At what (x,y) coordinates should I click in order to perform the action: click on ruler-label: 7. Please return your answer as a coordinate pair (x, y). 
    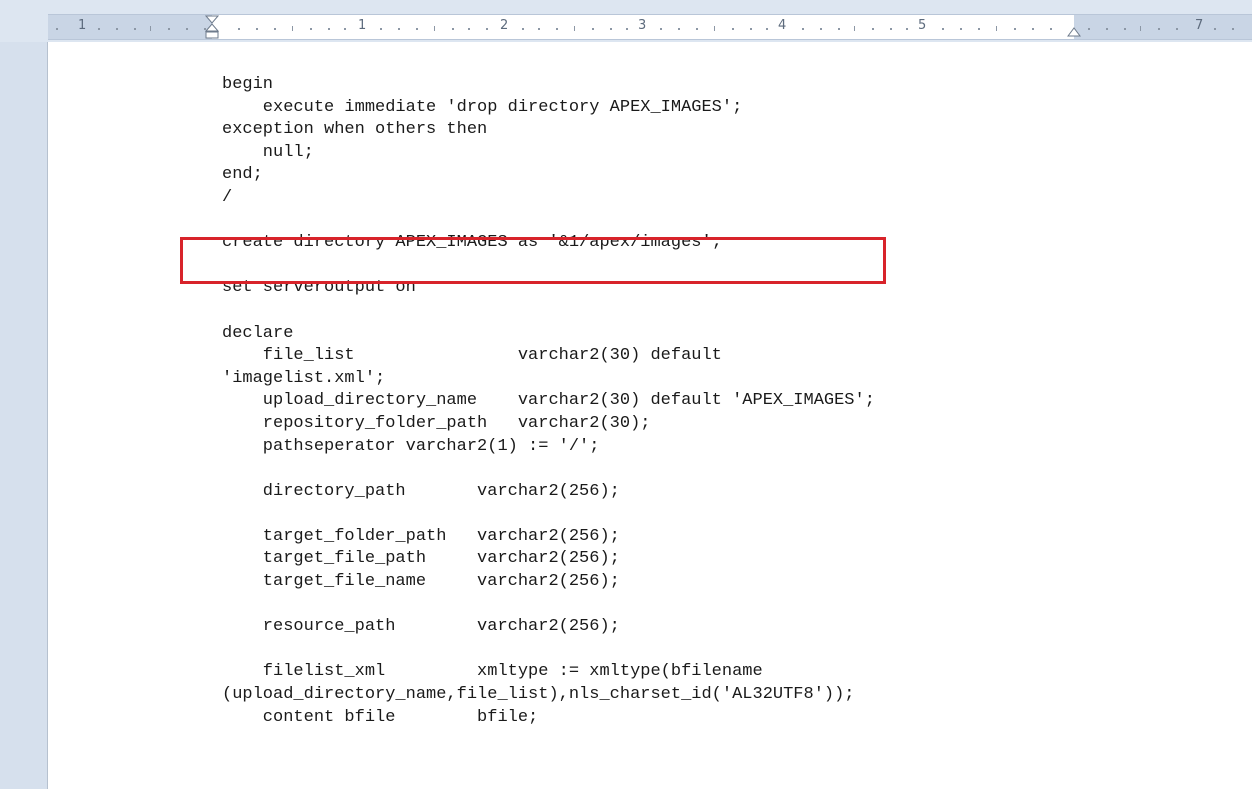
    Looking at the image, I should click on (1199, 25).